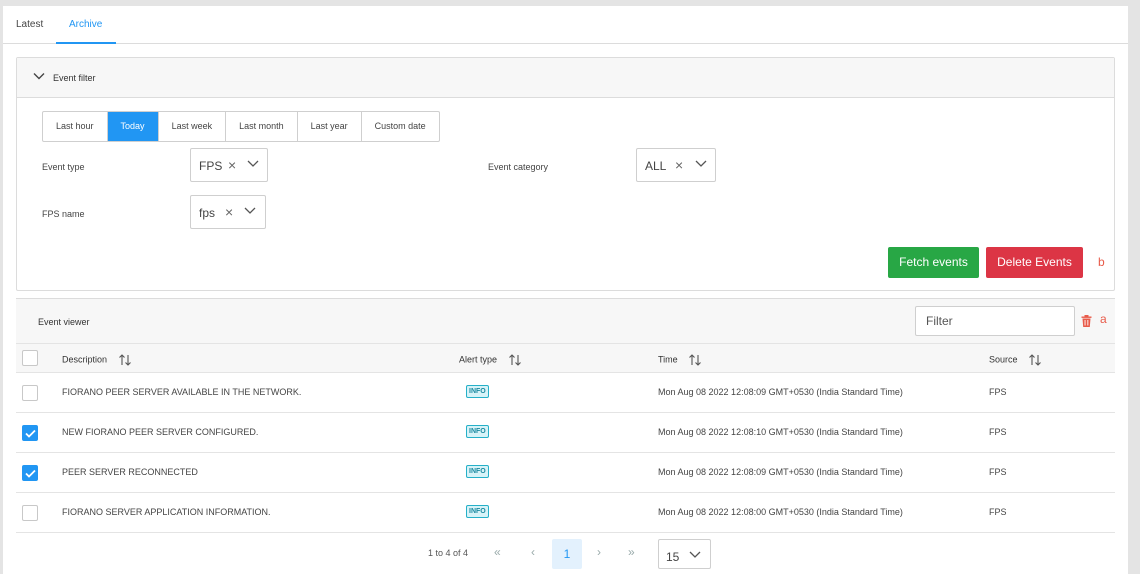 This screenshot has width=1140, height=574. I want to click on range-last-hour: Last hour, so click(75, 126).